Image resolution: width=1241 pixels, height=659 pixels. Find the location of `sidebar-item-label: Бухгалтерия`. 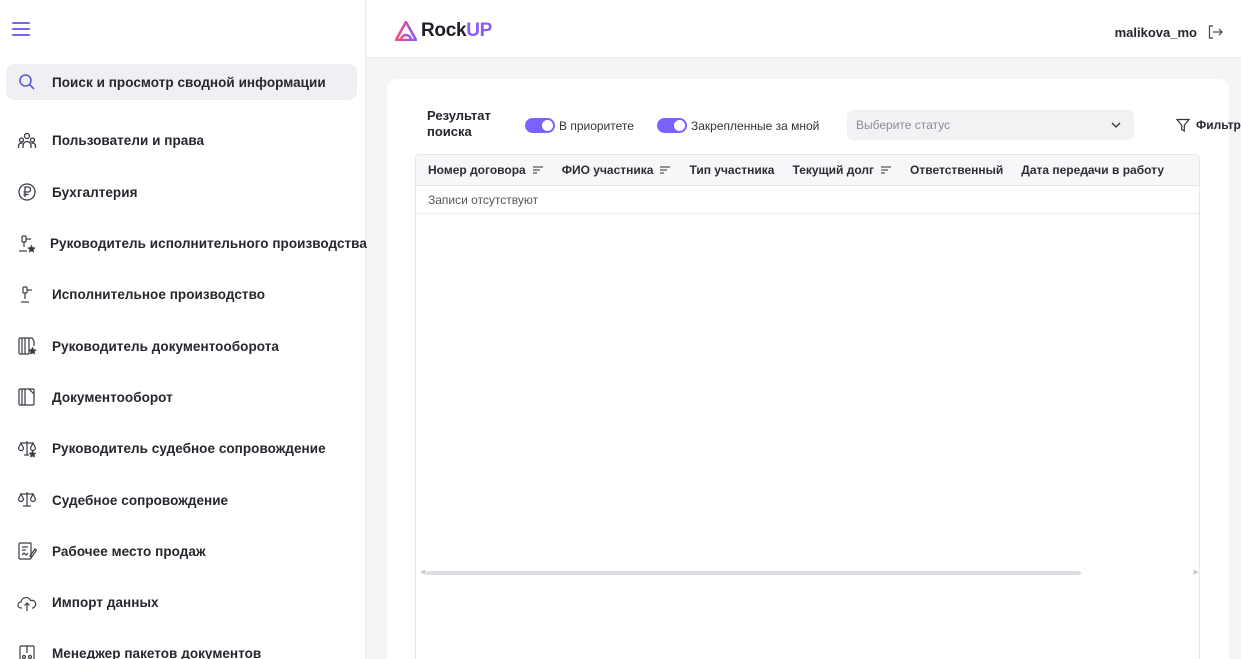

sidebar-item-label: Бухгалтерия is located at coordinates (95, 192).